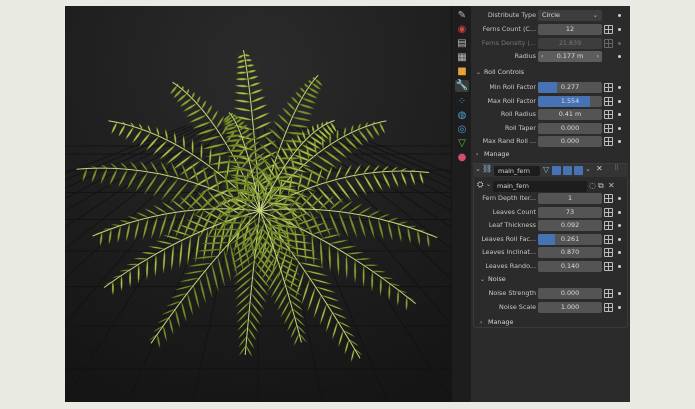  What do you see at coordinates (462, 30) in the screenshot?
I see `render-icon: ◉` at bounding box center [462, 30].